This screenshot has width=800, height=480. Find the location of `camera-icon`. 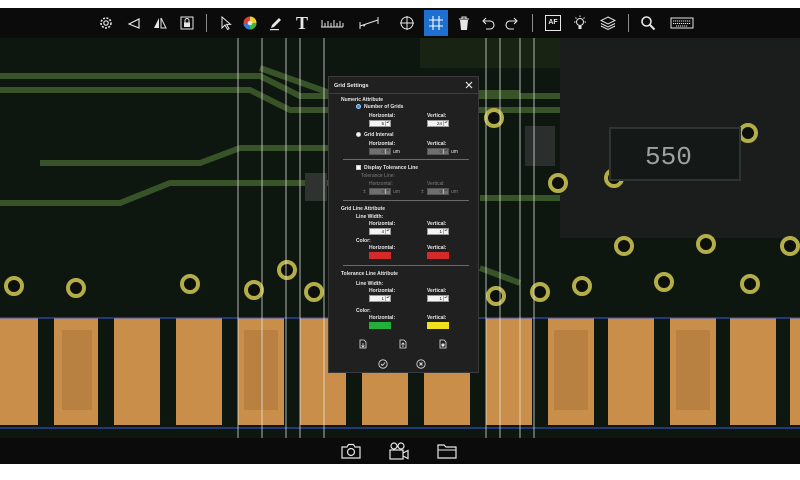

camera-icon is located at coordinates (351, 451).